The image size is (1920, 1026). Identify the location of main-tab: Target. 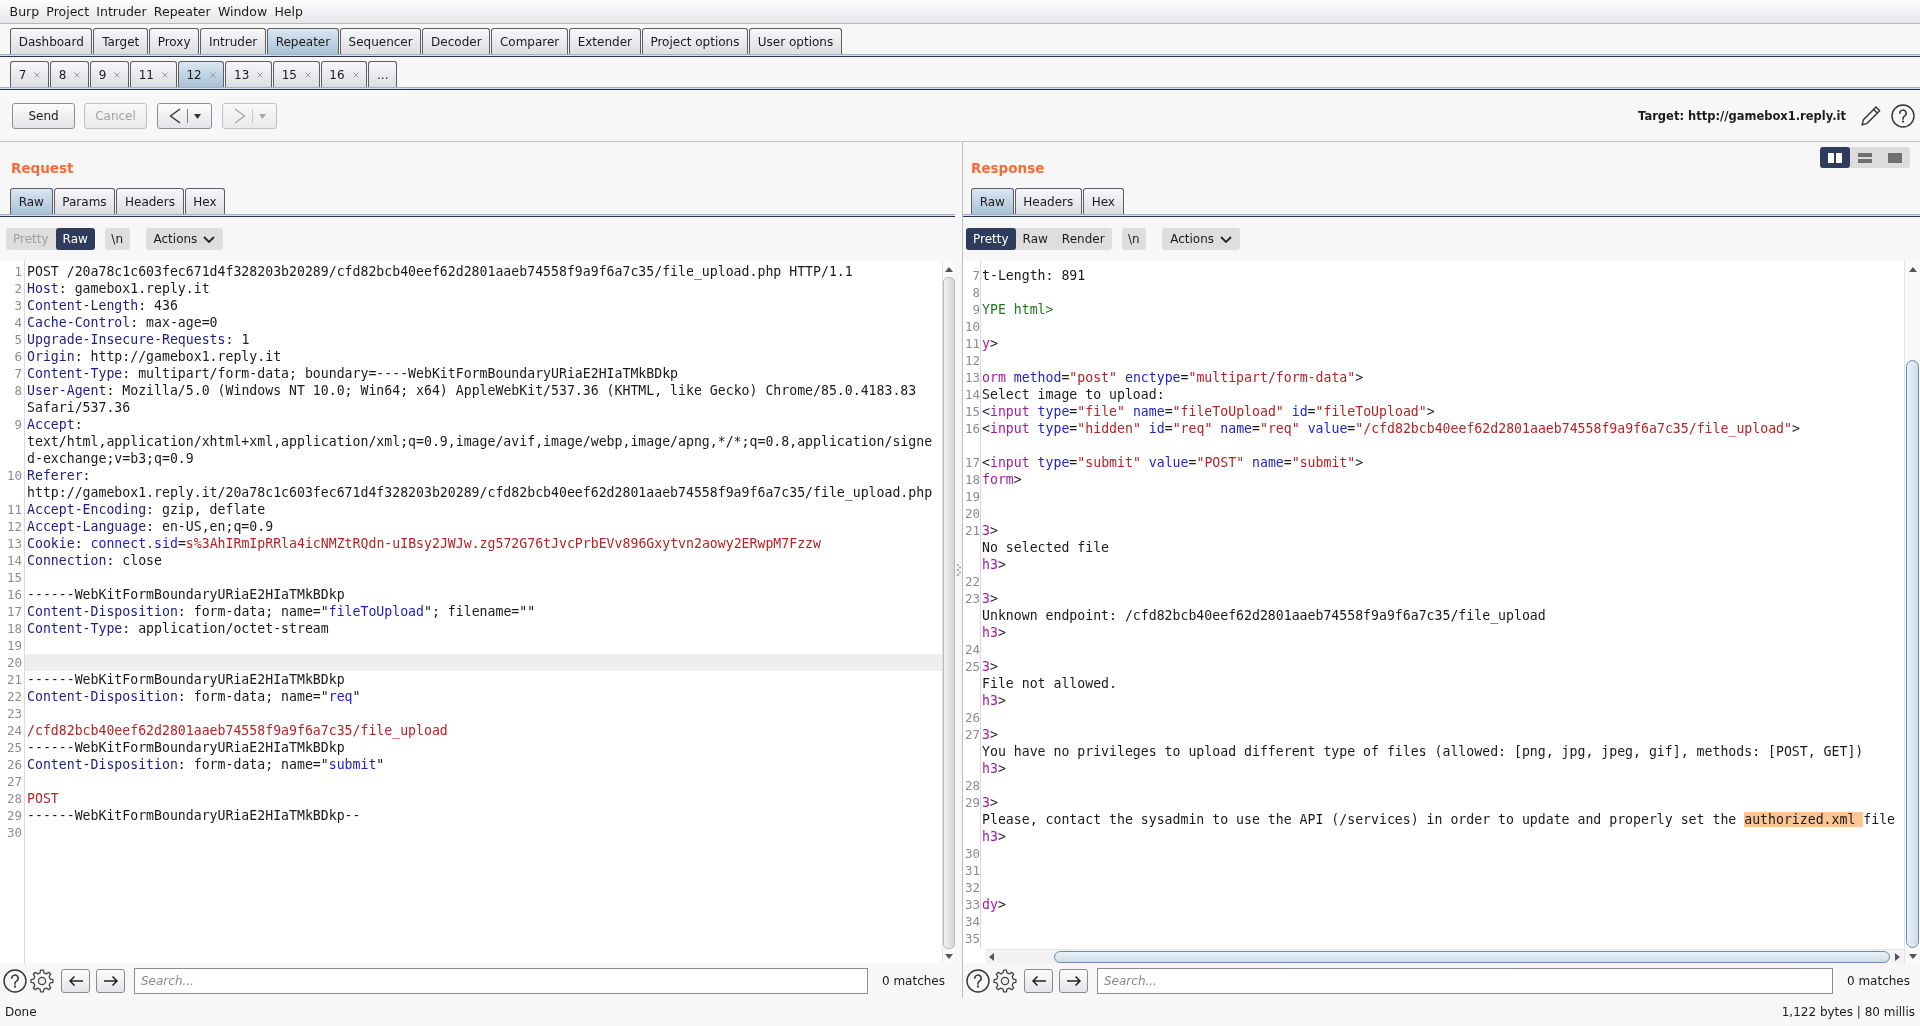
(120, 41).